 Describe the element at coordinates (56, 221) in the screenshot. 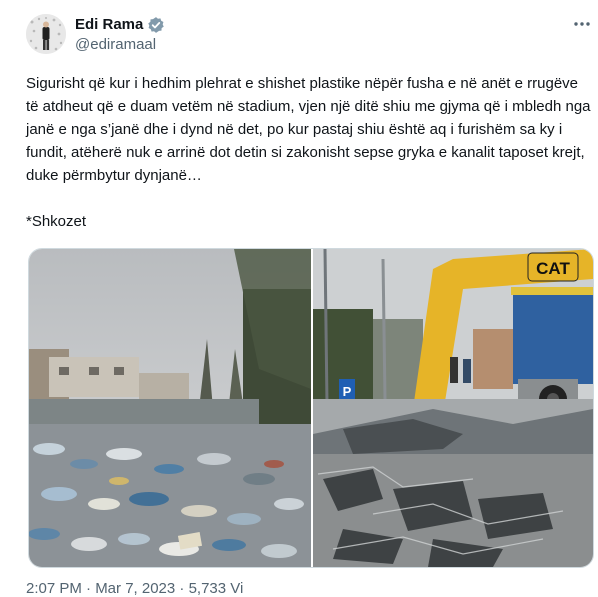

I see `tweet-signature: *Shkozet` at that location.